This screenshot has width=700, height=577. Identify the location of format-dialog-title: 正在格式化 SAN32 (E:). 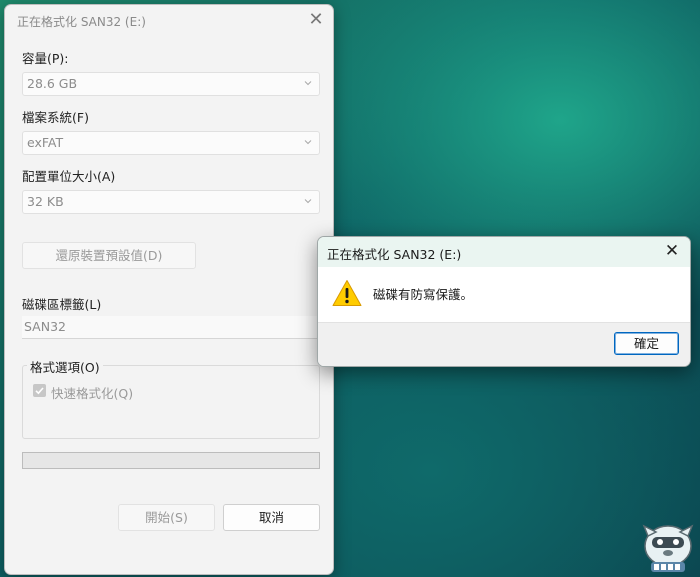
(81, 22).